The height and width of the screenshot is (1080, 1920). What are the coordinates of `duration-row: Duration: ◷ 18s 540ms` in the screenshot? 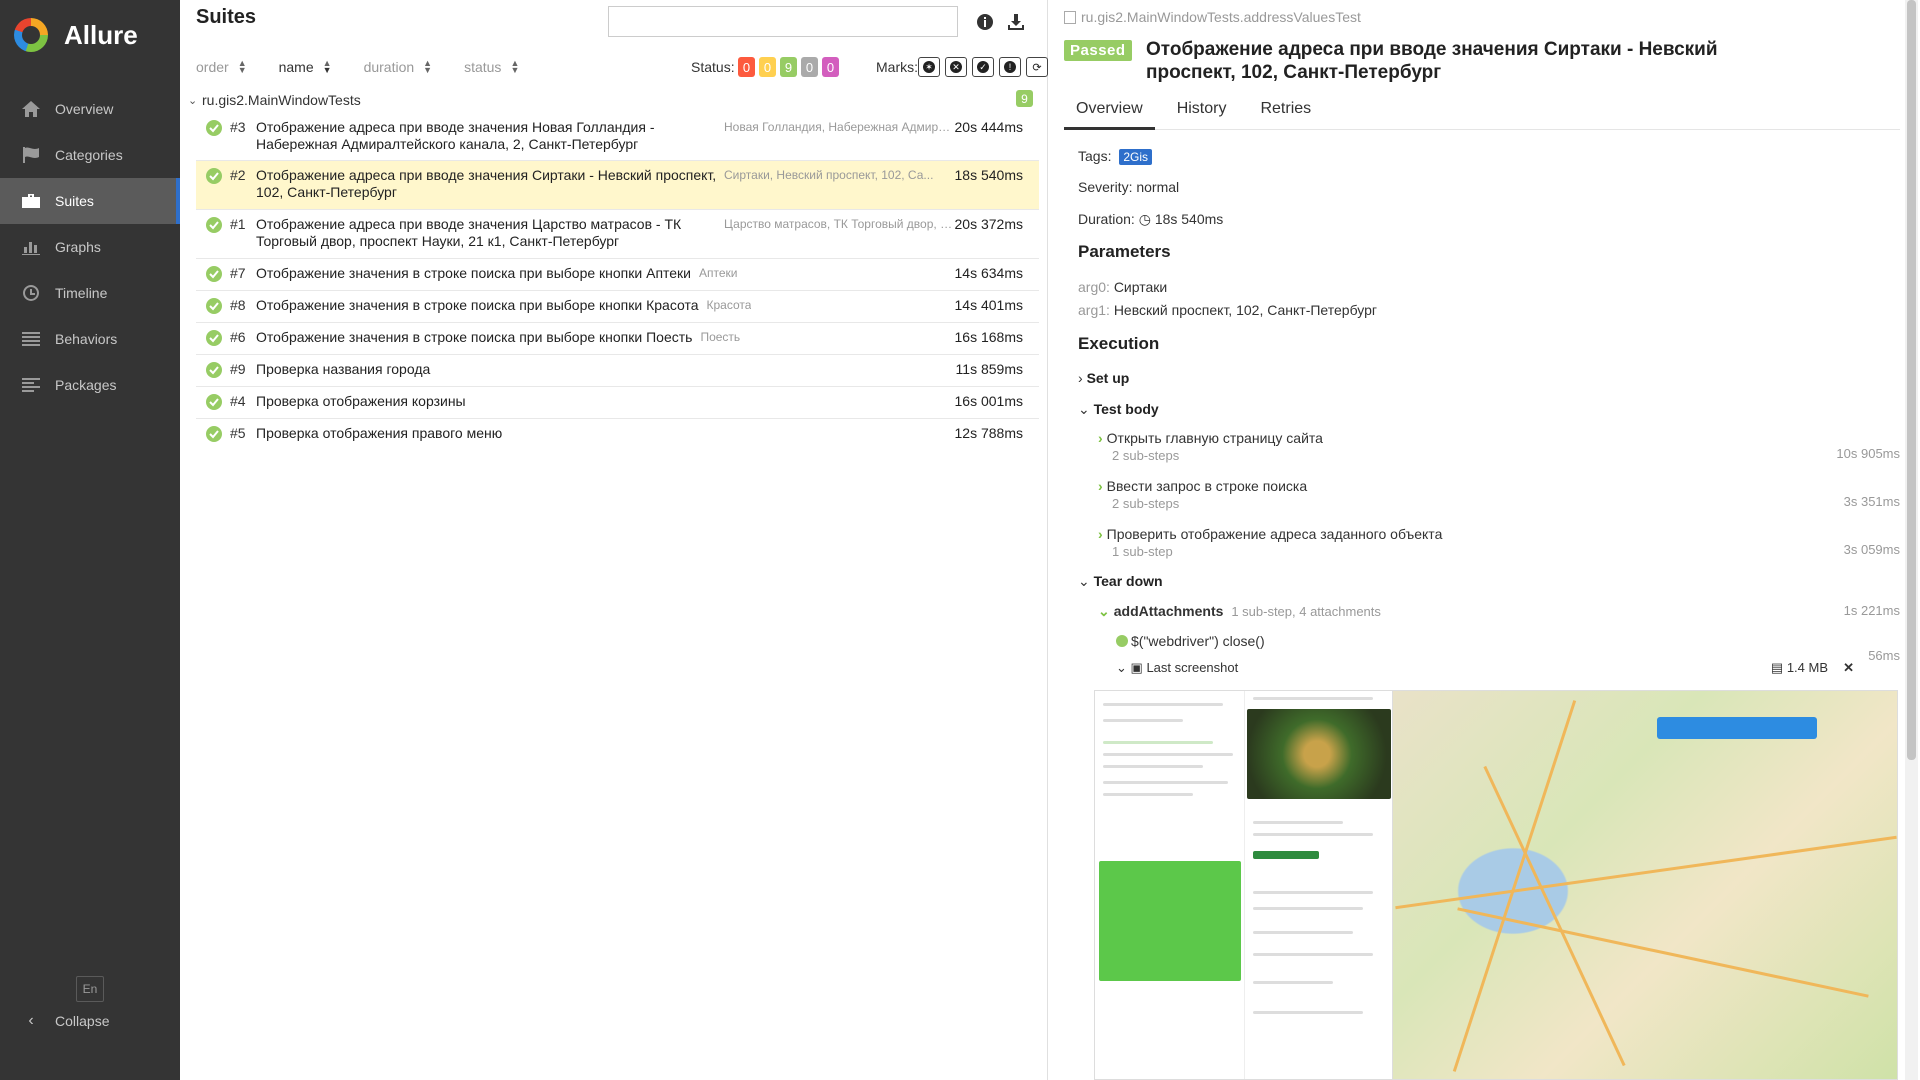 It's located at (1150, 219).